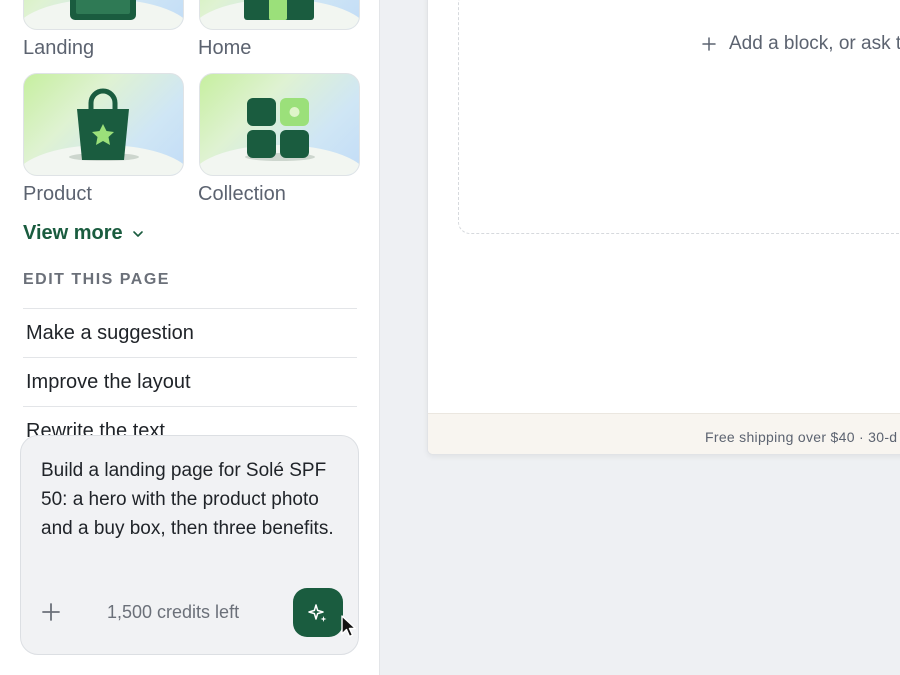 Image resolution: width=900 pixels, height=675 pixels. I want to click on attach-button, so click(51, 612).